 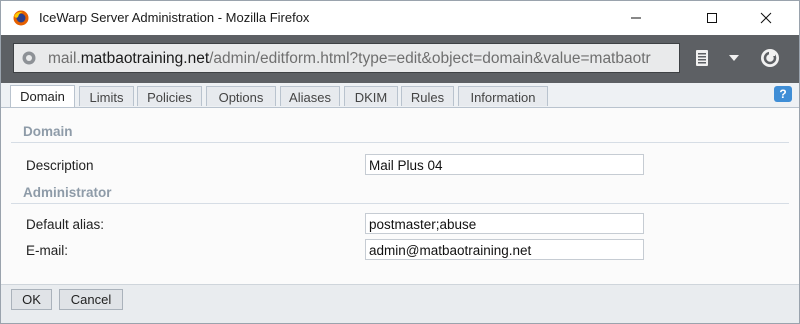 I want to click on tab-limits: Limits, so click(x=106, y=96).